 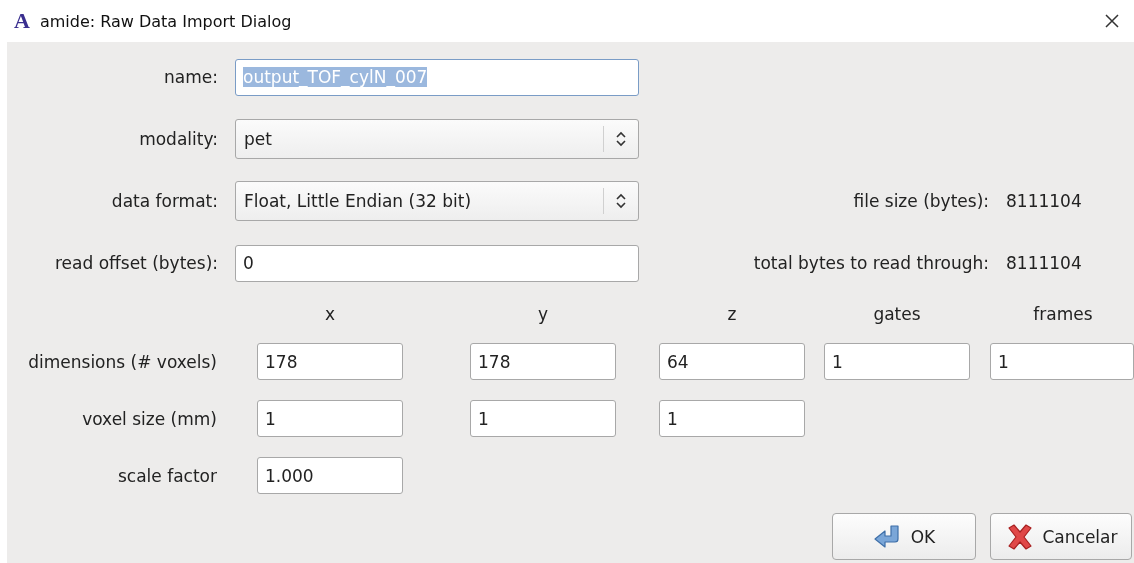 I want to click on ok-button: OK, so click(x=904, y=536).